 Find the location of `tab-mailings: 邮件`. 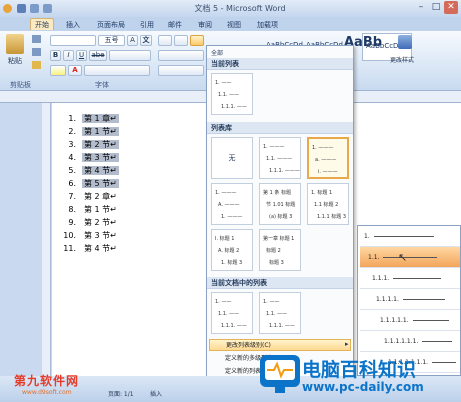

tab-mailings: 邮件 is located at coordinates (175, 25).